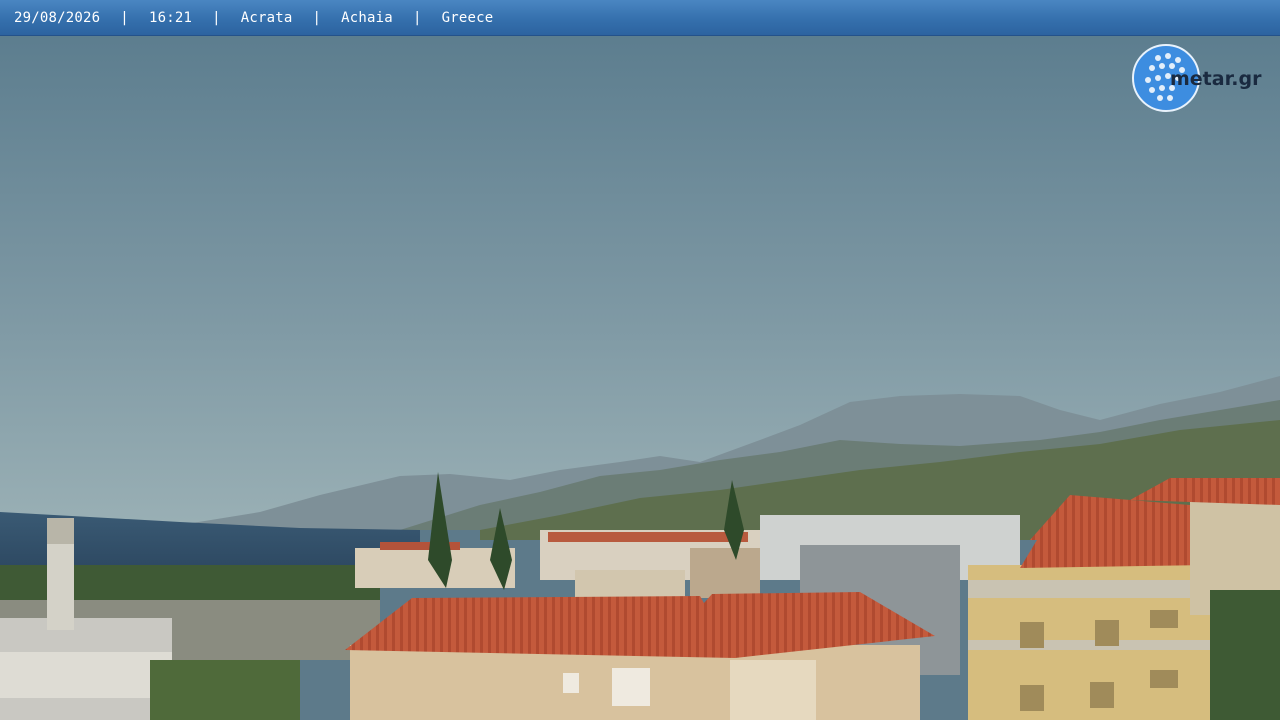  Describe the element at coordinates (540, 627) in the screenshot. I see `terracotta-roof` at that location.